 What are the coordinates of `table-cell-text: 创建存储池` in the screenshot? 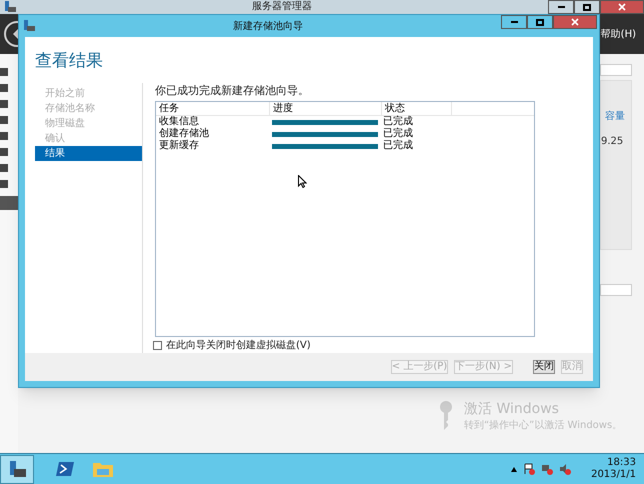 It's located at (184, 134).